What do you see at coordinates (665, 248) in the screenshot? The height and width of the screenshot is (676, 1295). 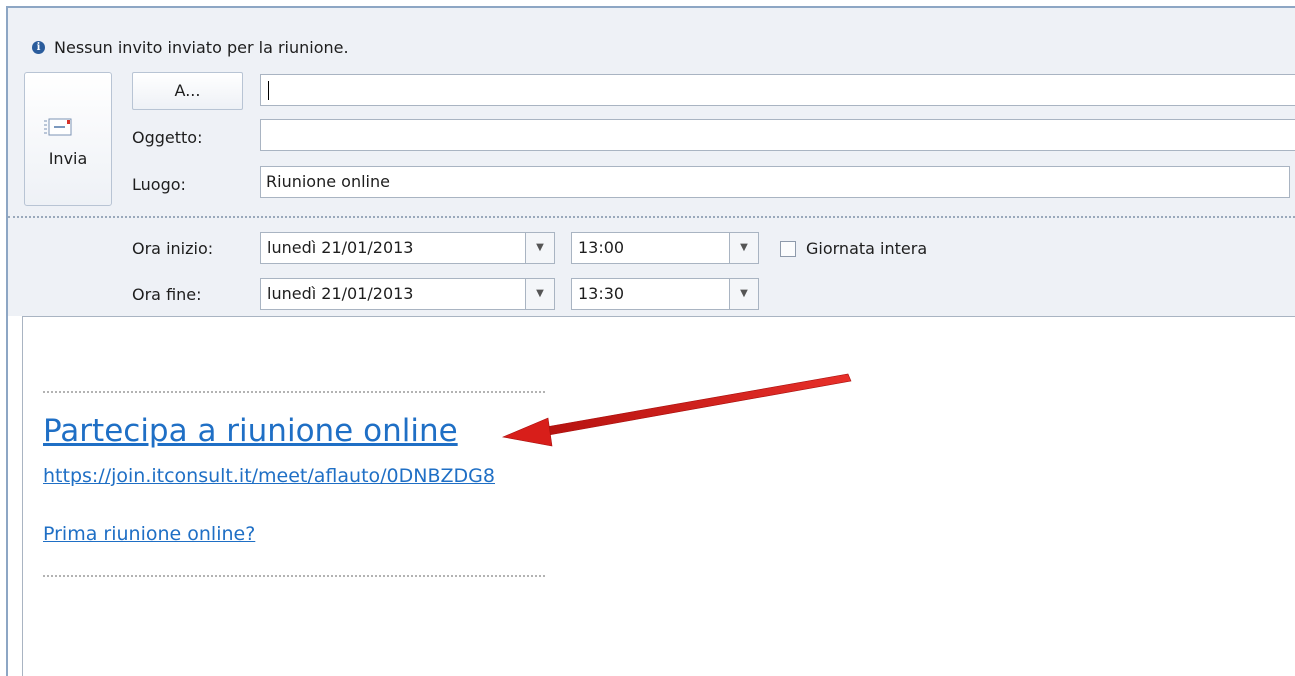 I see `start-time-picker: 13:00 ▼` at bounding box center [665, 248].